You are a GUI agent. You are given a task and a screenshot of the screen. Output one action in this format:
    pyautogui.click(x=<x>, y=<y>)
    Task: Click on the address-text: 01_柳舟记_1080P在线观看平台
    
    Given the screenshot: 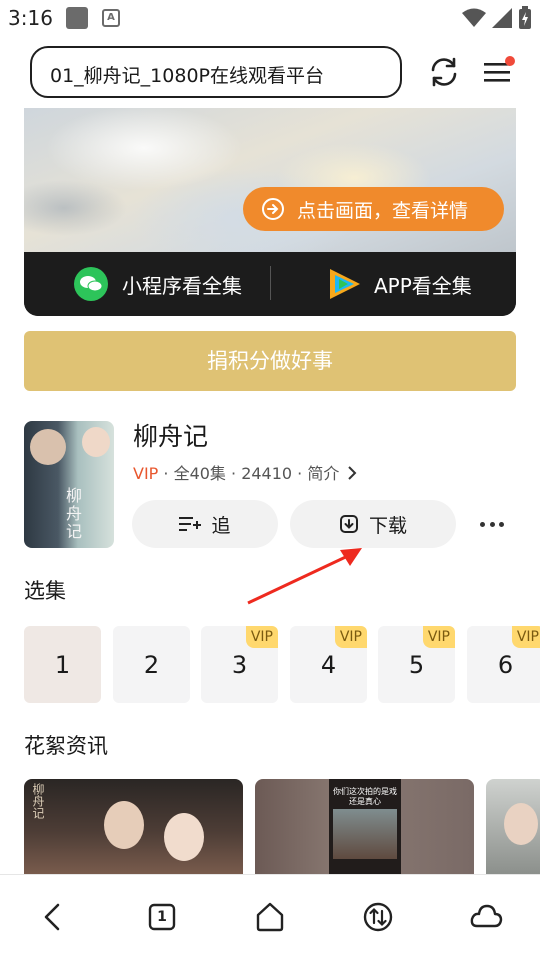 What is the action you would take?
    pyautogui.click(x=187, y=74)
    